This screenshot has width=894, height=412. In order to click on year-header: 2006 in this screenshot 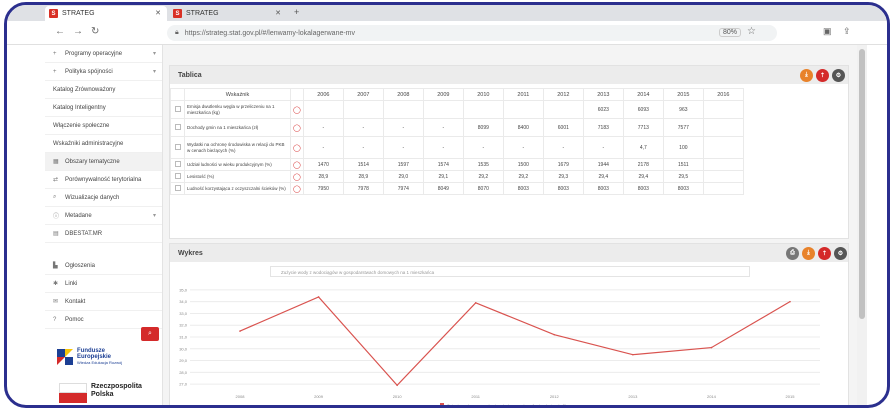, I will do `click(323, 94)`.